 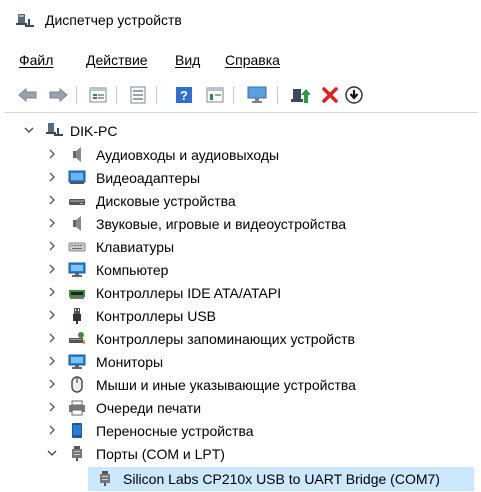 What do you see at coordinates (230, 408) in the screenshot?
I see `tree-category: Очереди печати` at bounding box center [230, 408].